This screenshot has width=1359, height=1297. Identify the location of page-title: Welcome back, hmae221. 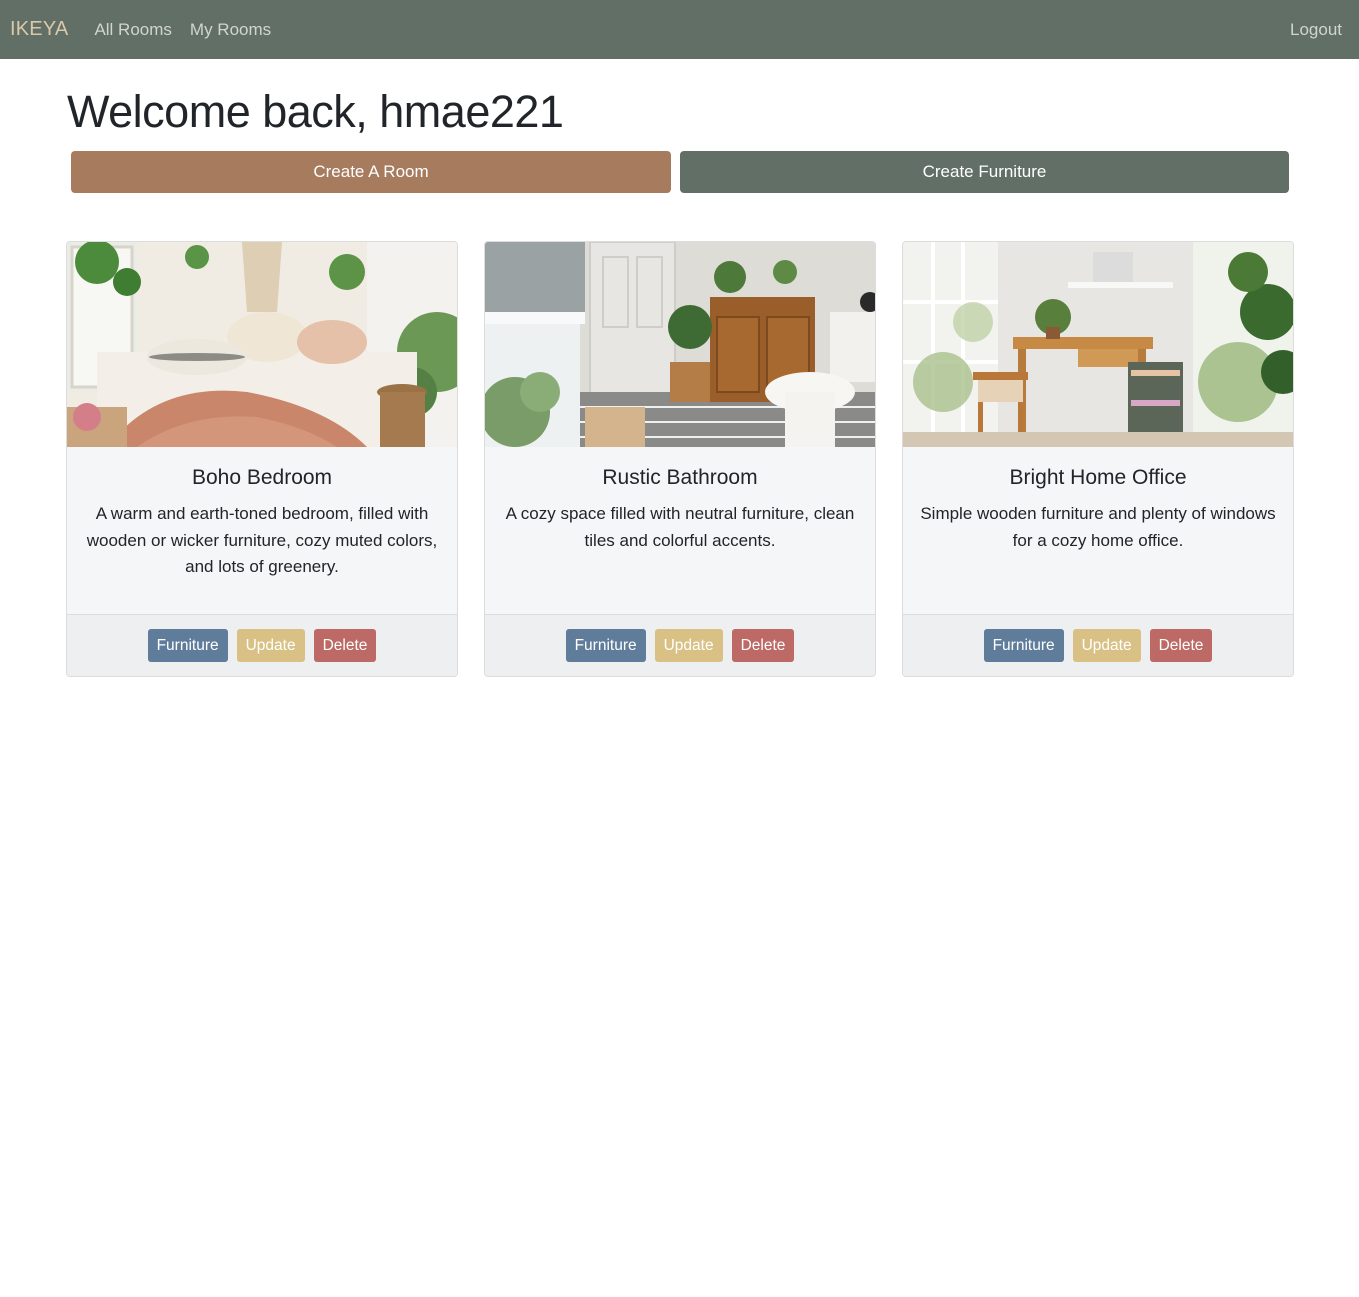
(315, 111).